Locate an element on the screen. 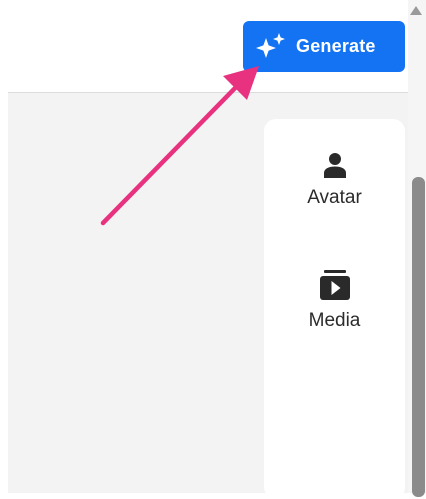  scroll-up-icon is located at coordinates (416, 10).